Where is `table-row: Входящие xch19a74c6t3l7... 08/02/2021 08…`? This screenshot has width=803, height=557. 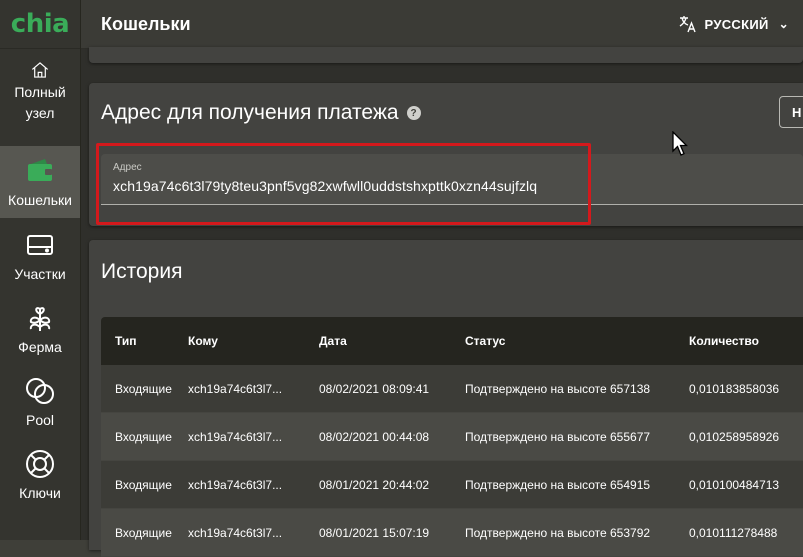
table-row: Входящие xch19a74c6t3l7... 08/02/2021 08… is located at coordinates (452, 389).